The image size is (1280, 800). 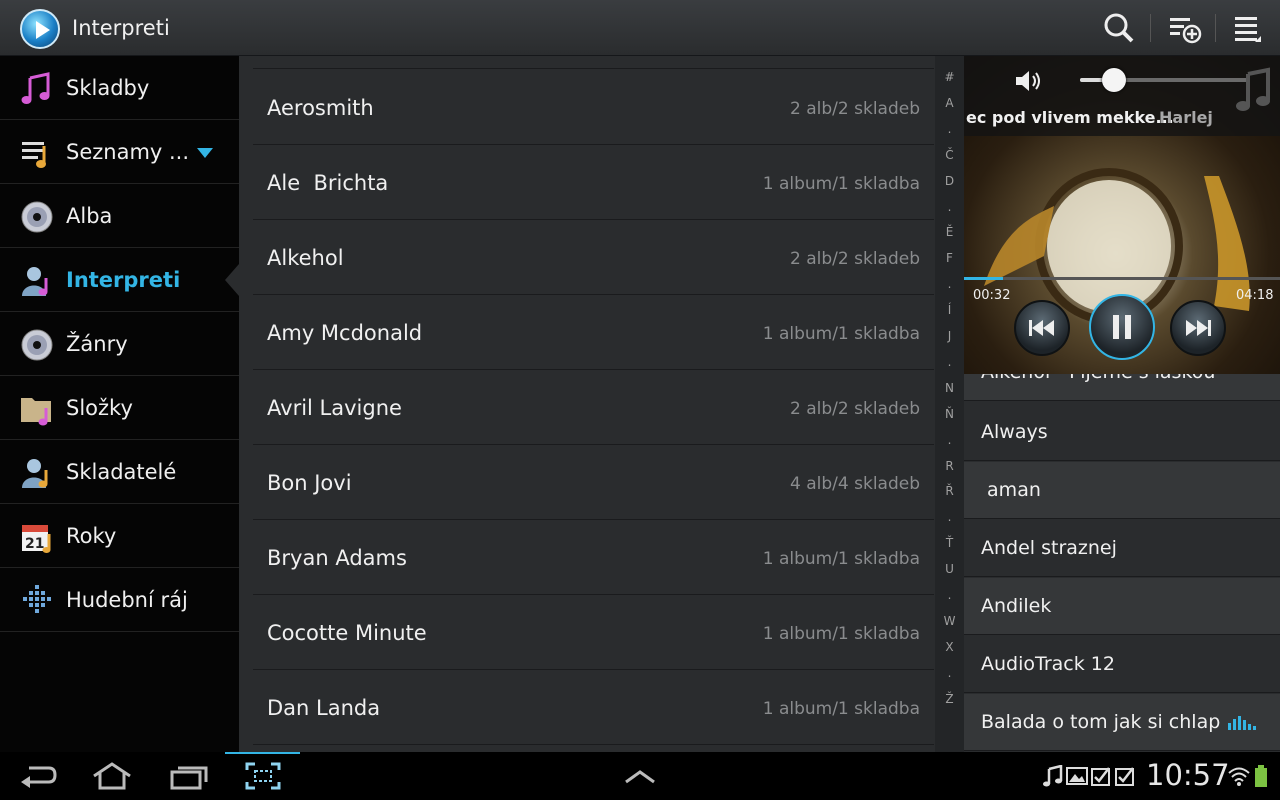 What do you see at coordinates (949, 181) in the screenshot?
I see `index-letter: D` at bounding box center [949, 181].